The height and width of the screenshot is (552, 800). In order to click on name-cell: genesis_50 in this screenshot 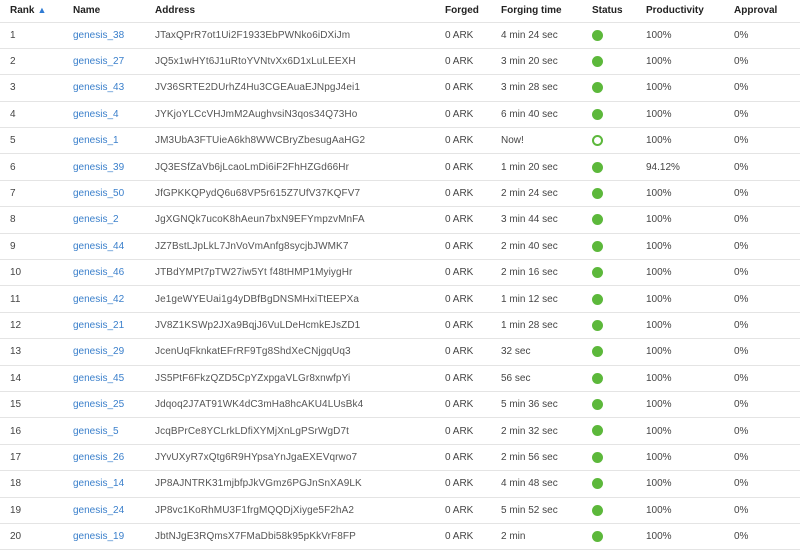, I will do `click(114, 194)`.